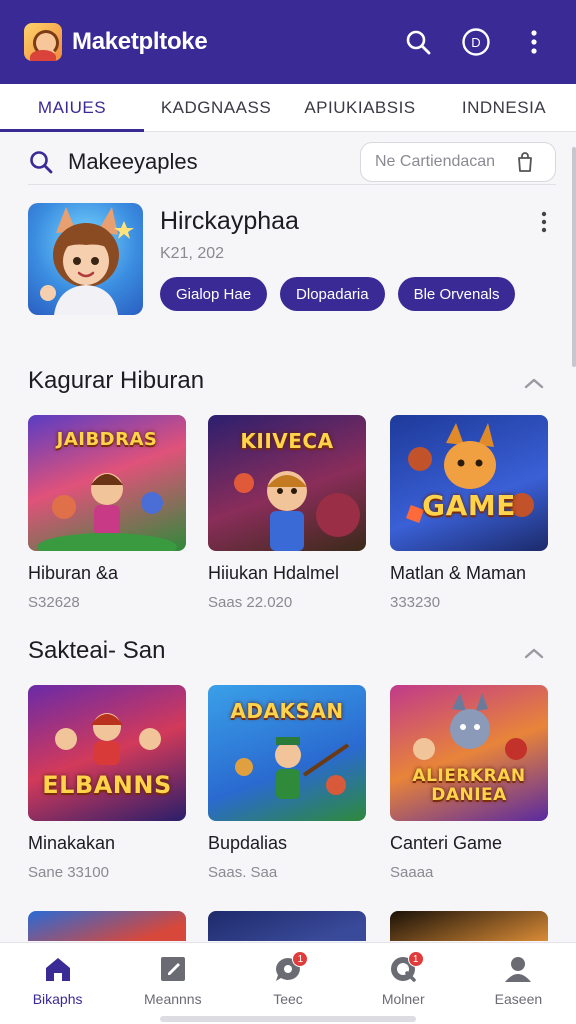 The width and height of the screenshot is (576, 1024). What do you see at coordinates (525, 161) in the screenshot?
I see `bag-icon` at bounding box center [525, 161].